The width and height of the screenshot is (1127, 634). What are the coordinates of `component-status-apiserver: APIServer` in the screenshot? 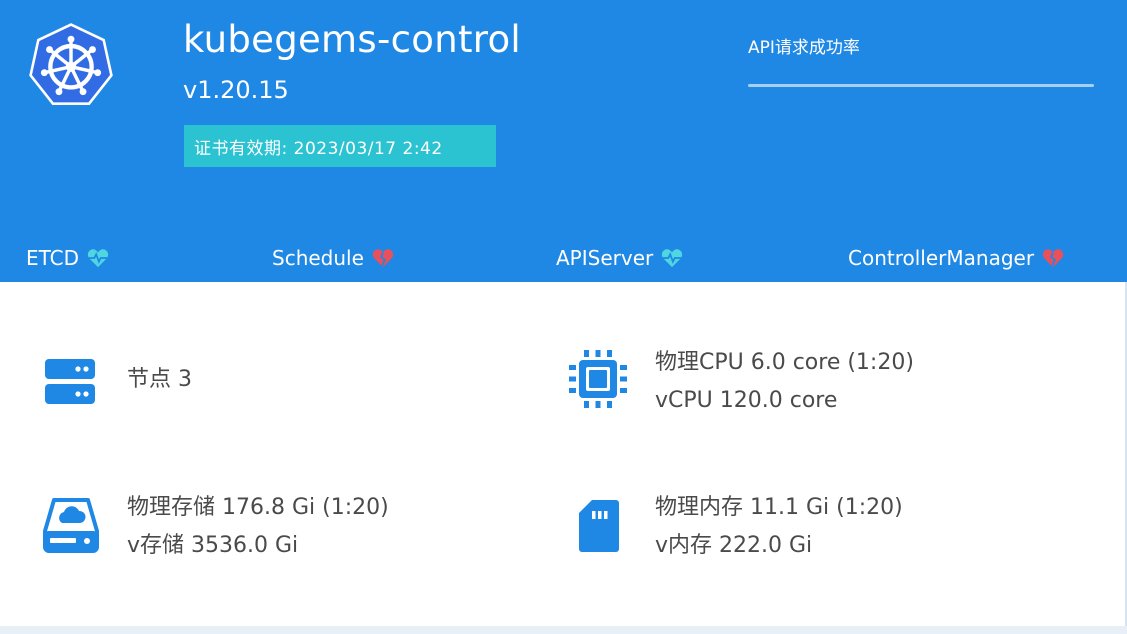 It's located at (619, 258).